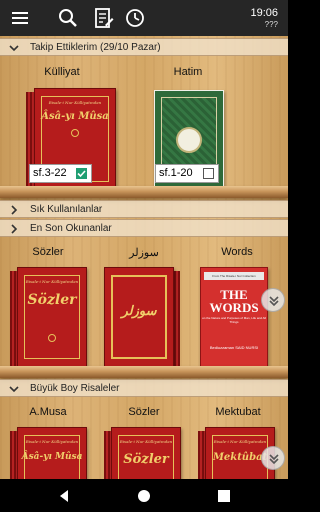  What do you see at coordinates (75, 388) in the screenshot?
I see `section-large-label: Büyük Boy Risaleler` at bounding box center [75, 388].